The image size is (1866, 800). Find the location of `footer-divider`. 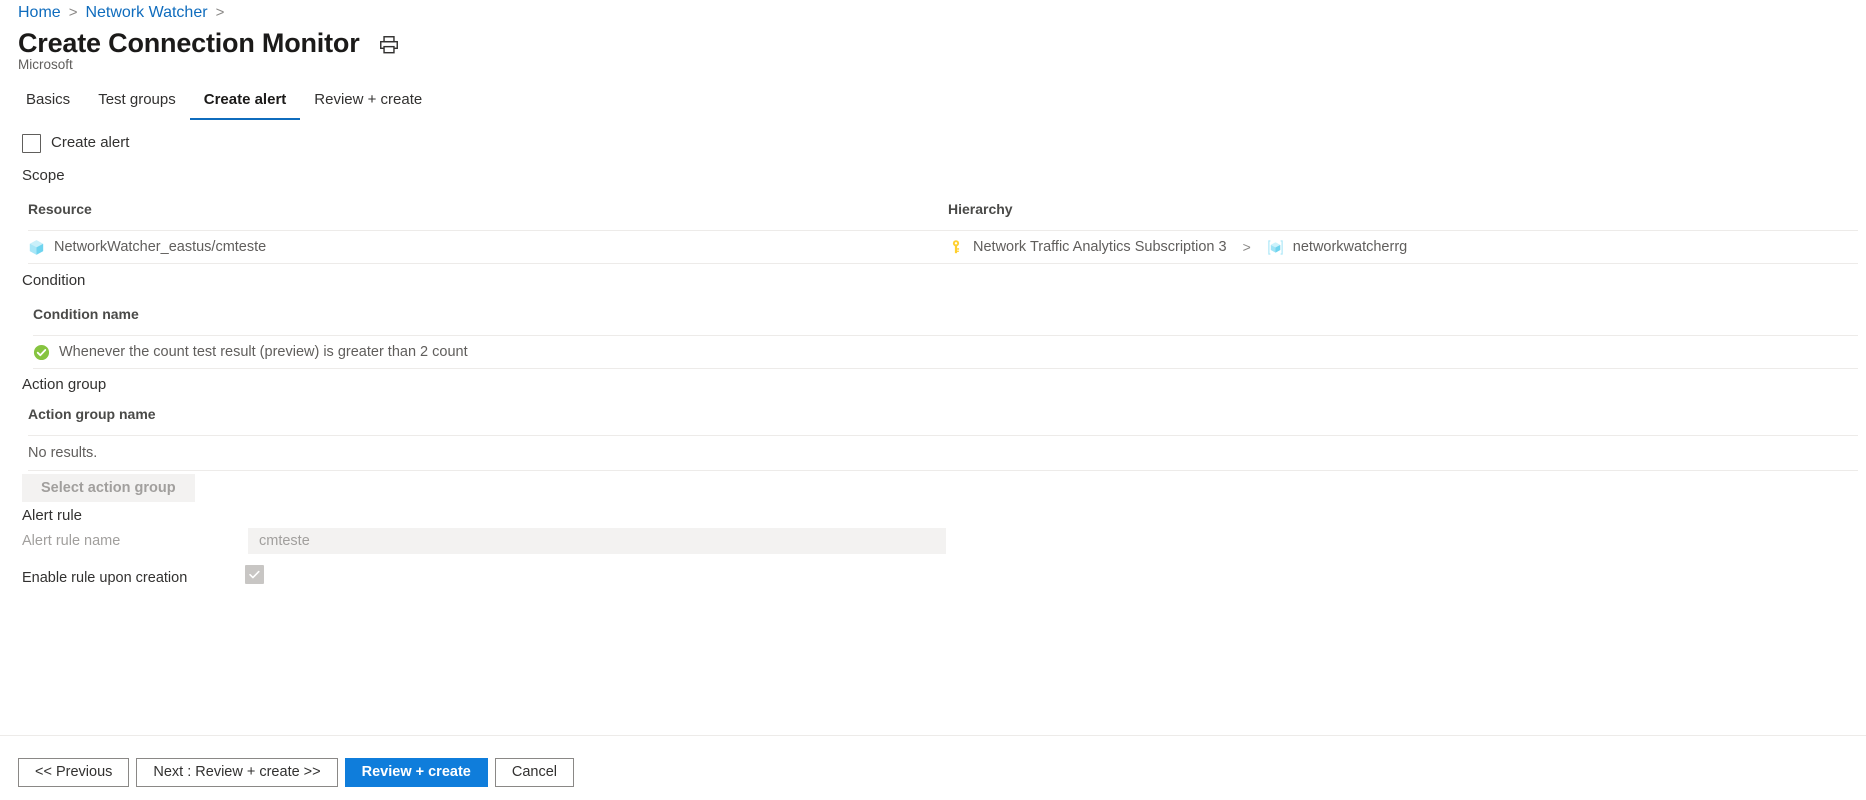

footer-divider is located at coordinates (933, 735).